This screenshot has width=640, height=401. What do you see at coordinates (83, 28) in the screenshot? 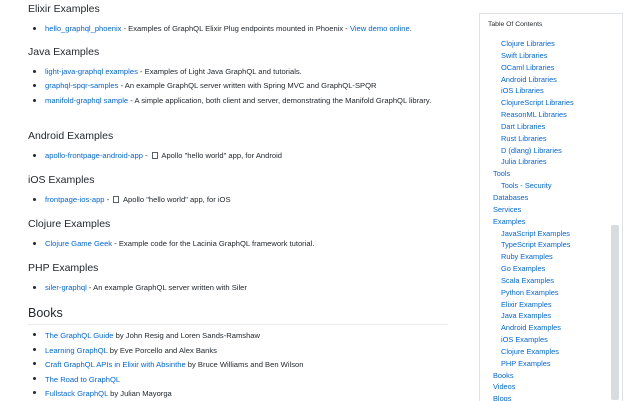
I see `link-hello-graphql-phoenix: hello_graphql_phoenix` at bounding box center [83, 28].